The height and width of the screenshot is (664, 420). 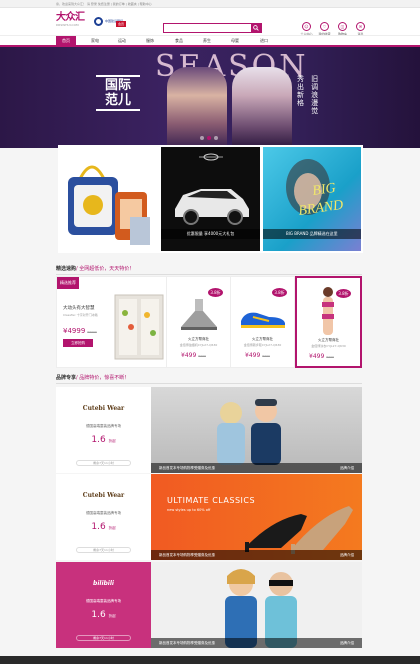 What do you see at coordinates (207, 41) in the screenshot?
I see `nav-item-health: 养生` at bounding box center [207, 41].